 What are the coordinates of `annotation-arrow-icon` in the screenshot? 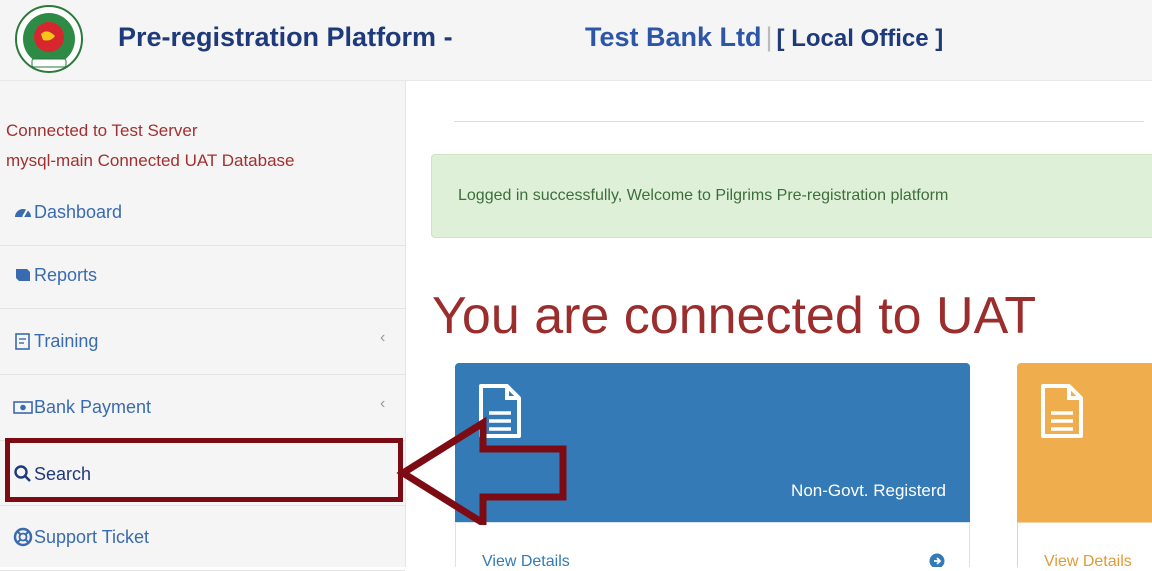 It's located at (481, 470).